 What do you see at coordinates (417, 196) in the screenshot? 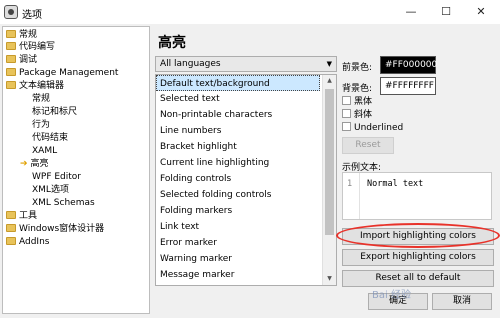
I see `sample-text-preview: 1 Normal text` at bounding box center [417, 196].